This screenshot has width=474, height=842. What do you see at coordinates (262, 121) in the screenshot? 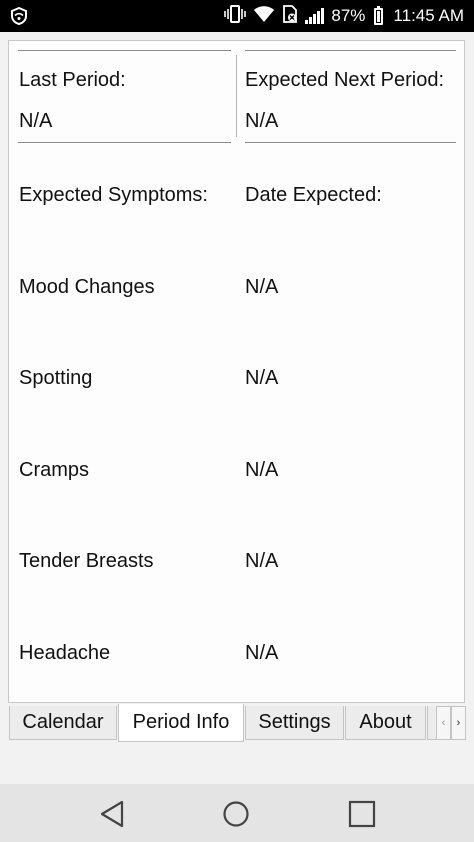
I see `expected-next-period-value: N/A` at bounding box center [262, 121].